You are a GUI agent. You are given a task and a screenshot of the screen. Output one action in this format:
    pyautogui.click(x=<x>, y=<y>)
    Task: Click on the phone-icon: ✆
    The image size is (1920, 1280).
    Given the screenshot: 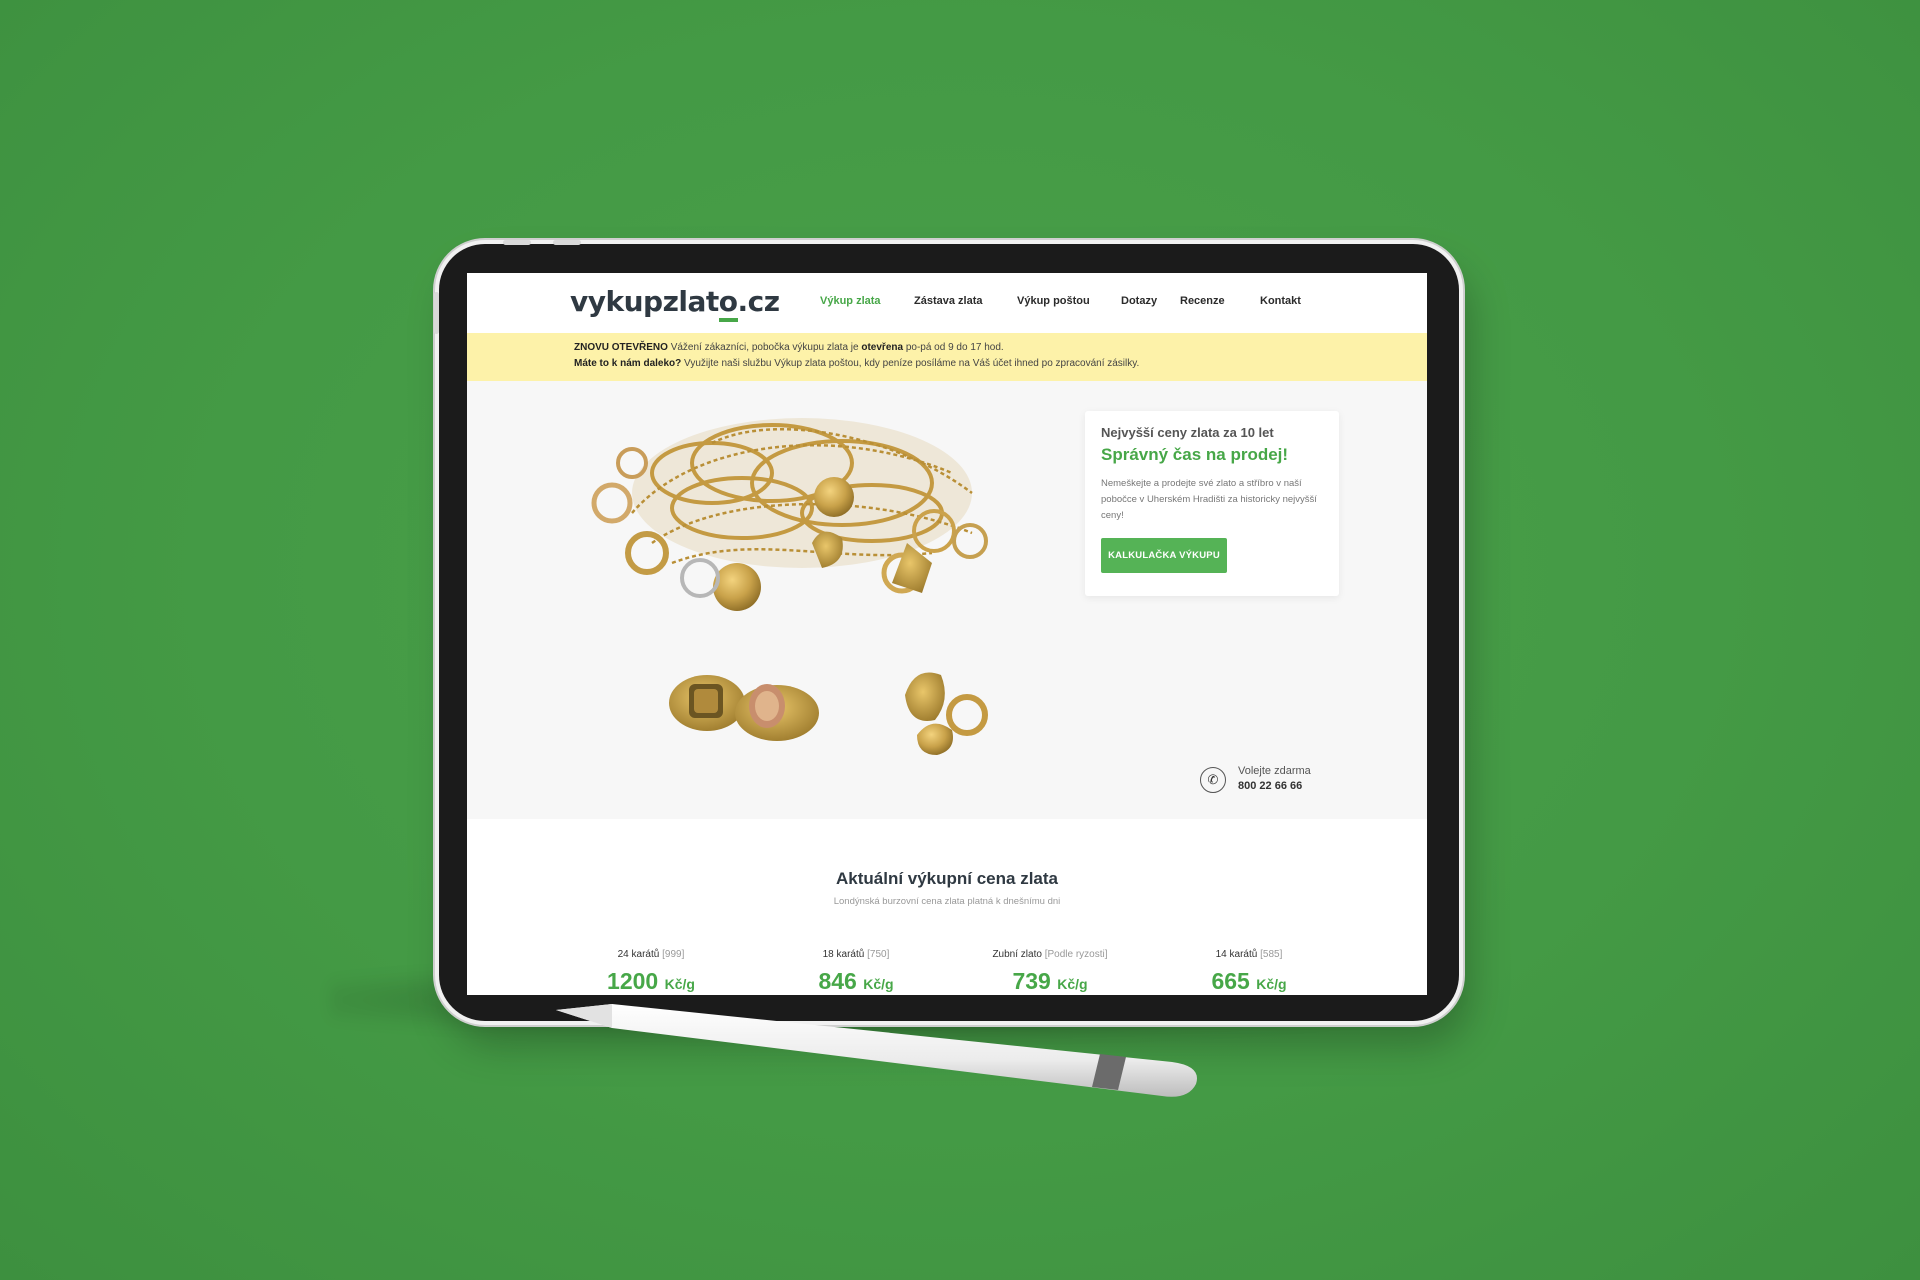 What is the action you would take?
    pyautogui.click(x=1213, y=780)
    